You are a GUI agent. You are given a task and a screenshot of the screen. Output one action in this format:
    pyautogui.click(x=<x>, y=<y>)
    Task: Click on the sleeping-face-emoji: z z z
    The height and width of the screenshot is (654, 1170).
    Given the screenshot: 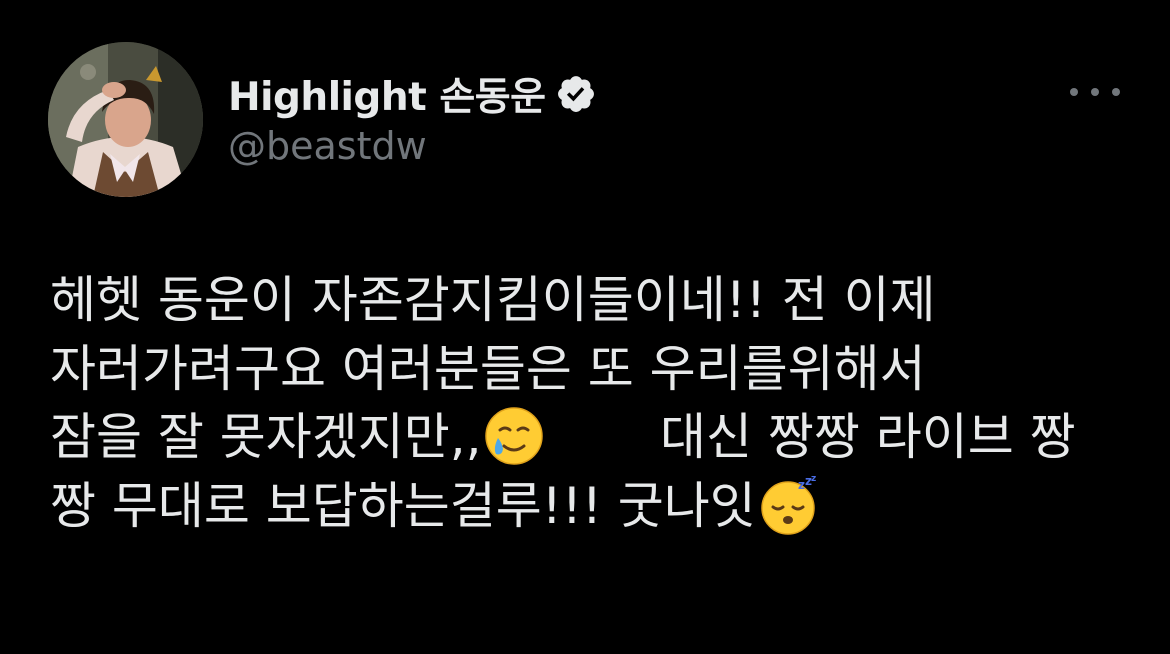 What is the action you would take?
    pyautogui.click(x=788, y=504)
    